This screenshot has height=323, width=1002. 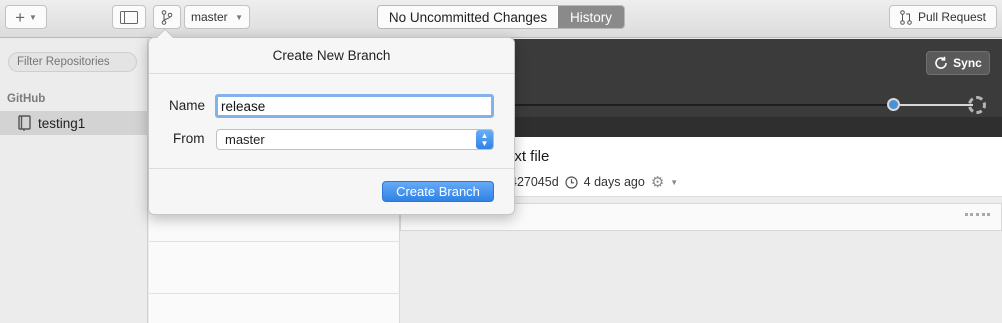 I want to click on from-label: From, so click(x=189, y=138).